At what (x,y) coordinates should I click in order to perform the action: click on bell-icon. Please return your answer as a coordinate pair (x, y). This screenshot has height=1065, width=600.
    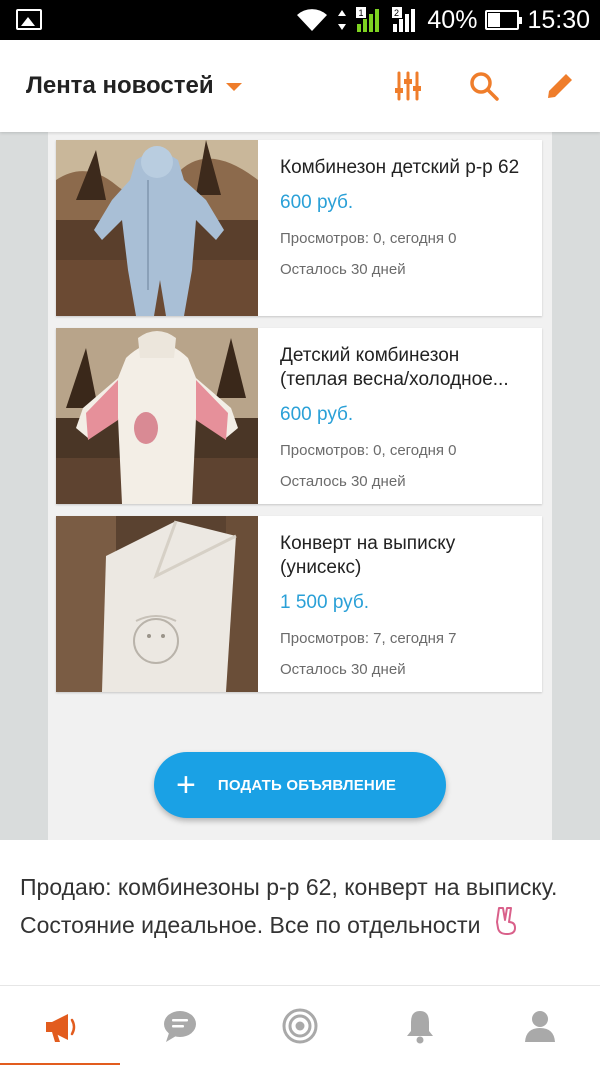
    Looking at the image, I should click on (420, 1027).